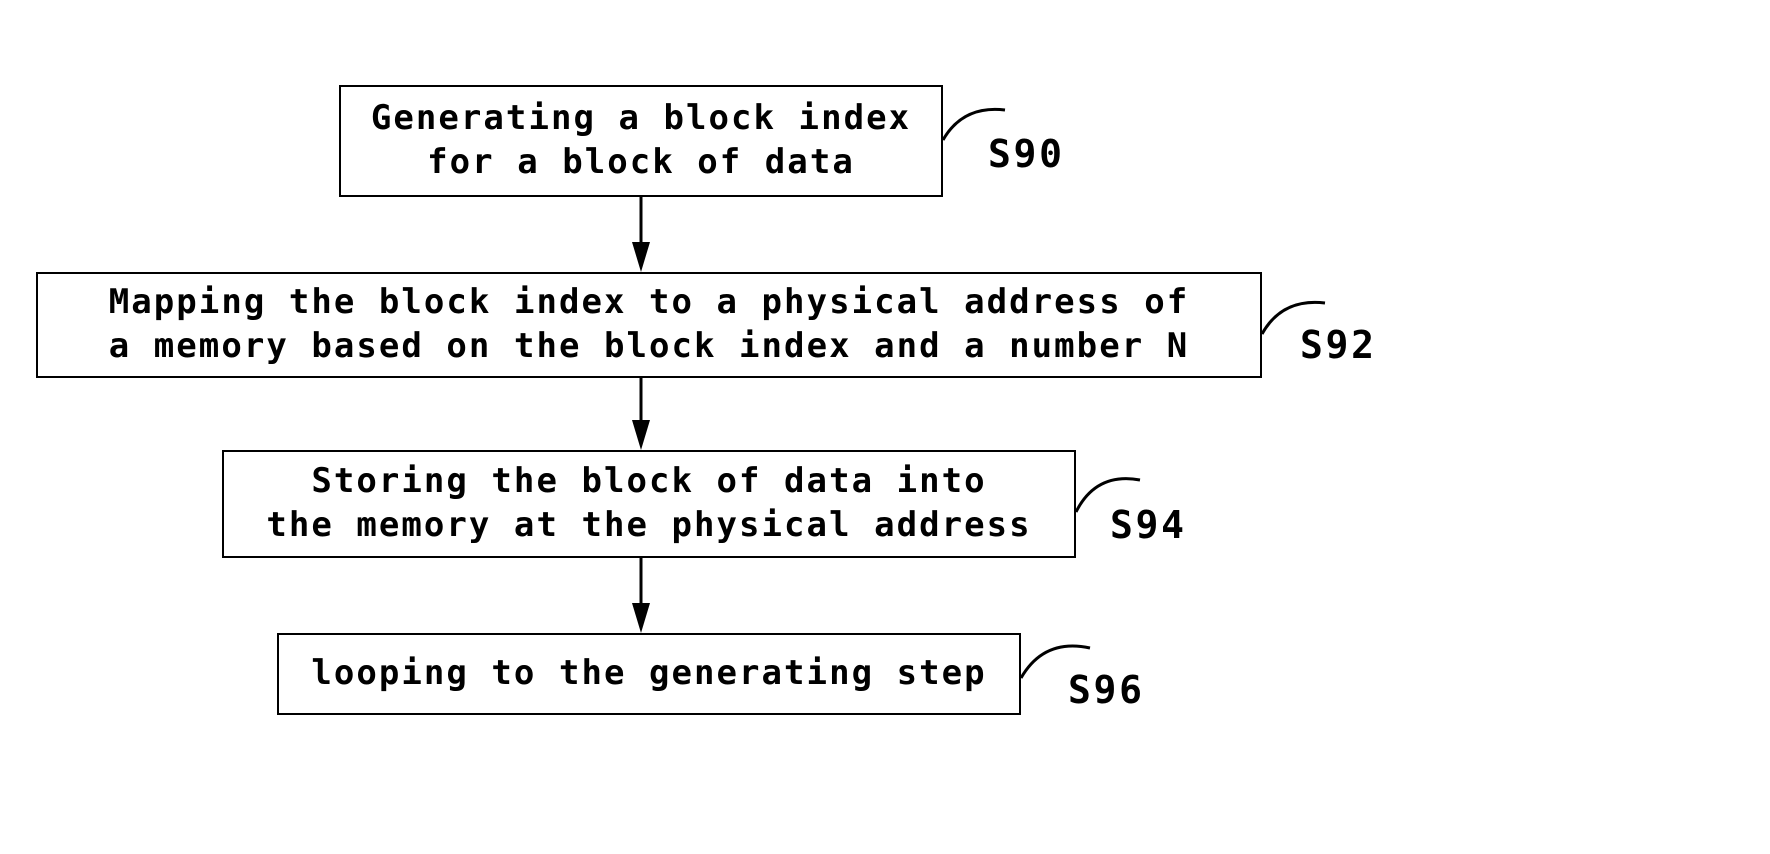 The width and height of the screenshot is (1770, 854). What do you see at coordinates (641, 118) in the screenshot?
I see `process-box-s90-line-1: Generating a block index` at bounding box center [641, 118].